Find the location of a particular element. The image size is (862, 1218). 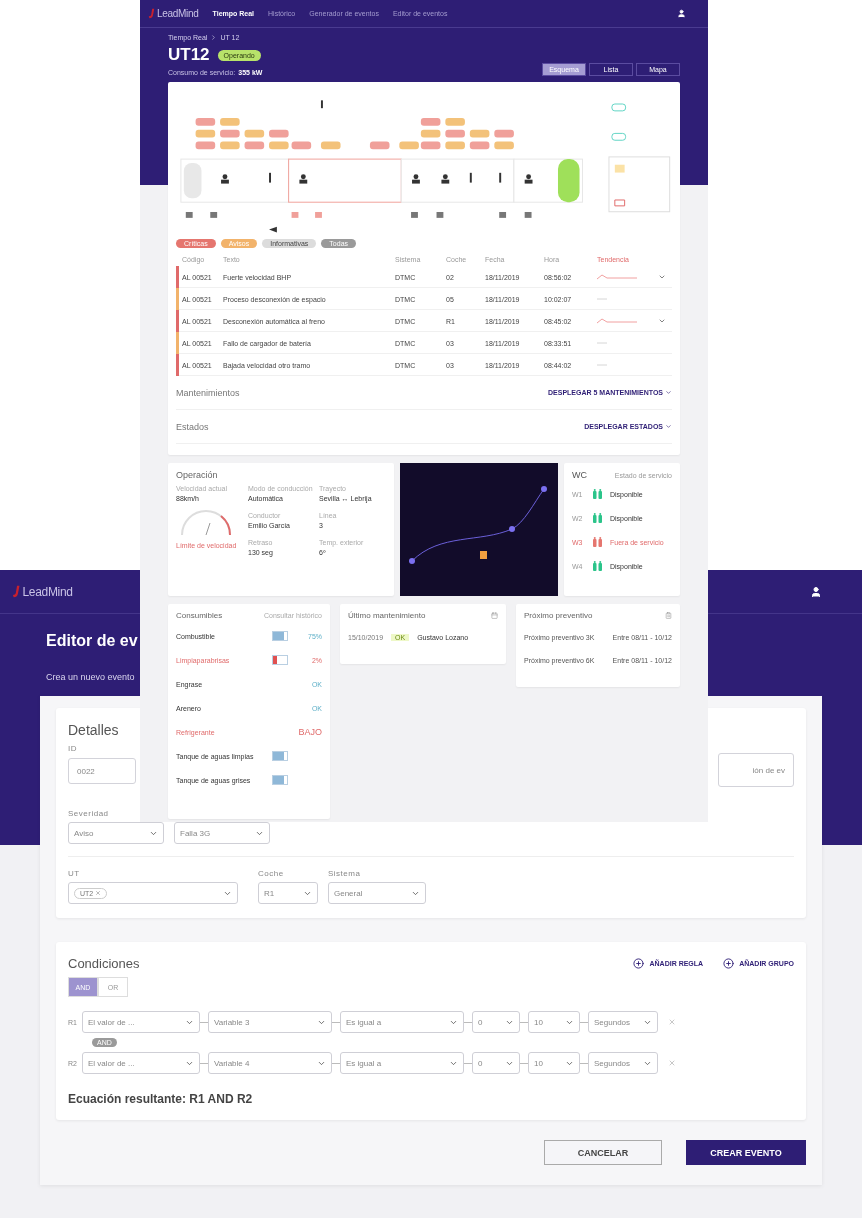

card-title: Próximo preventivo is located at coordinates (558, 615).